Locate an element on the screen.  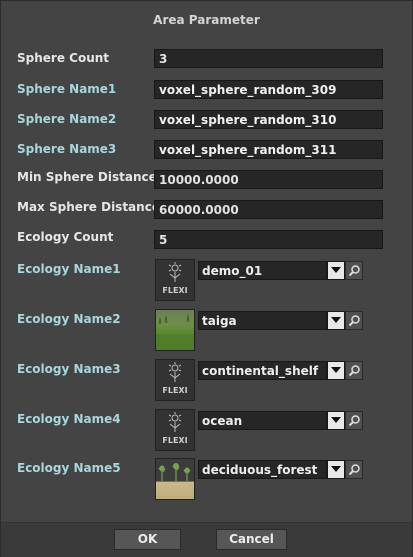
ecology-name1-label: Ecology Name1 is located at coordinates (69, 269).